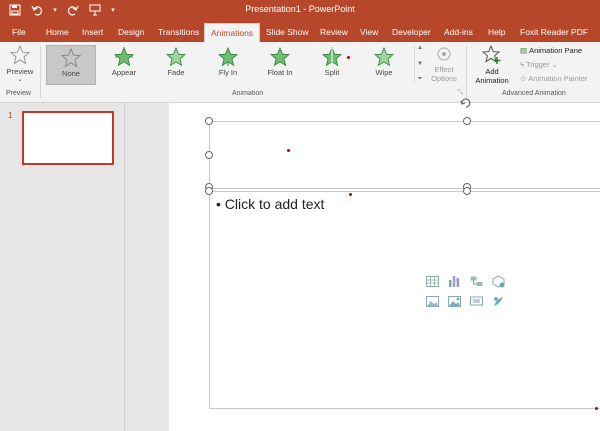  What do you see at coordinates (454, 281) in the screenshot?
I see `insert-chart-icon` at bounding box center [454, 281].